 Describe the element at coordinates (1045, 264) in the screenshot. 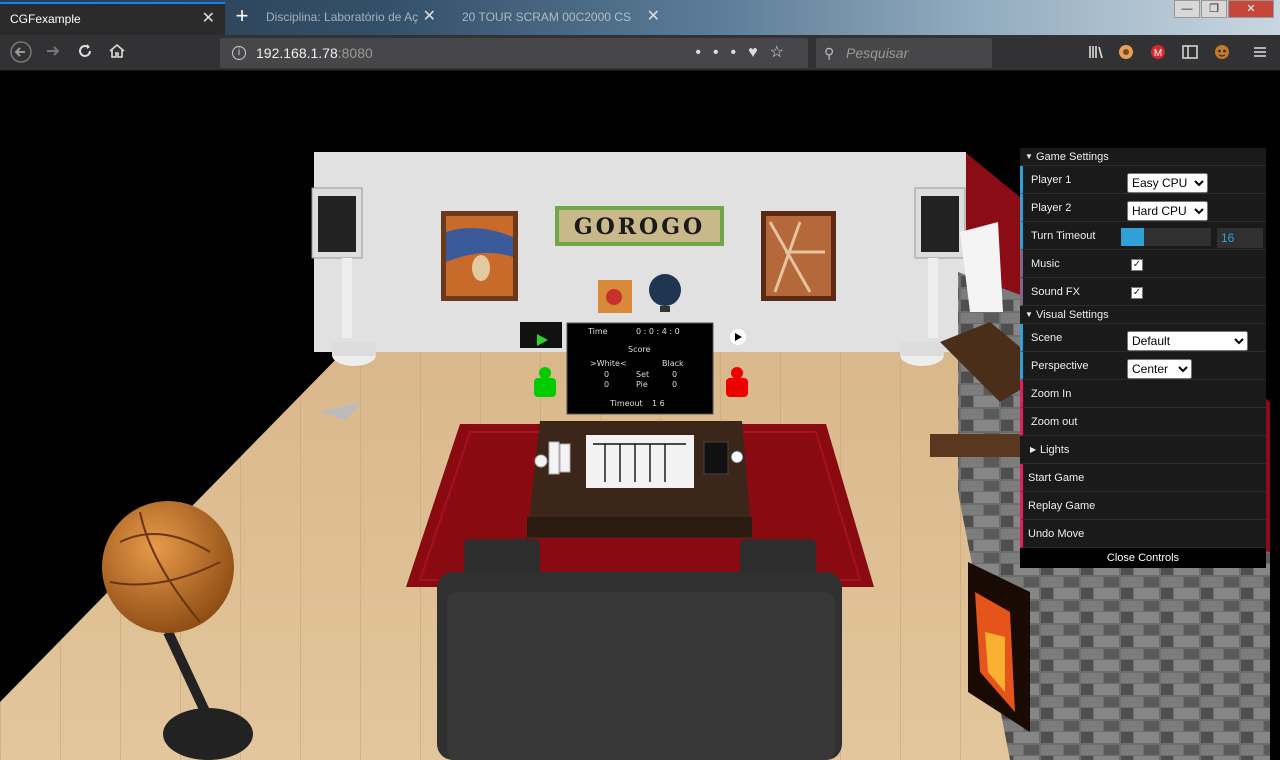

I see `music-label: Music` at that location.